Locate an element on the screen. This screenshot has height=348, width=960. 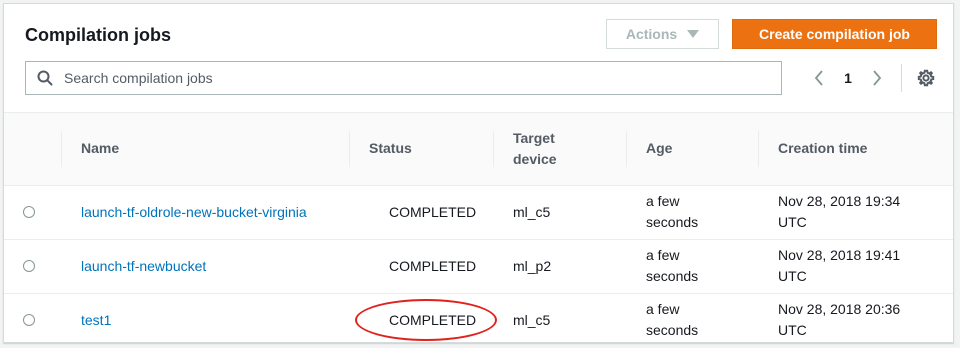
search-input is located at coordinates (404, 78).